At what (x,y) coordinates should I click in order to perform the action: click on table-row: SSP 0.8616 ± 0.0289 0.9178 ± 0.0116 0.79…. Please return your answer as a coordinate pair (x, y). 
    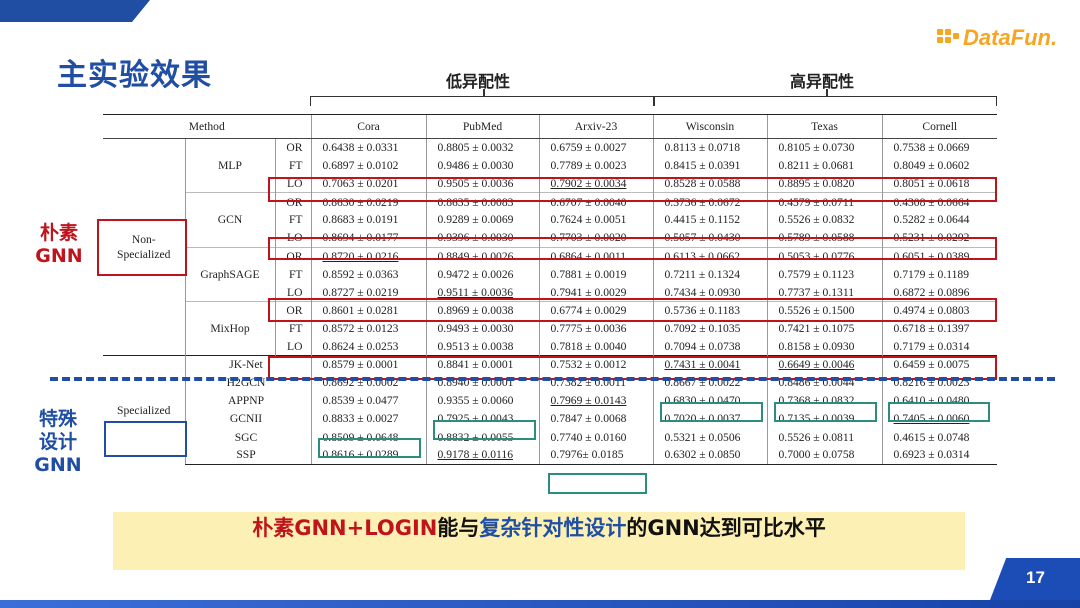
    Looking at the image, I should click on (550, 455).